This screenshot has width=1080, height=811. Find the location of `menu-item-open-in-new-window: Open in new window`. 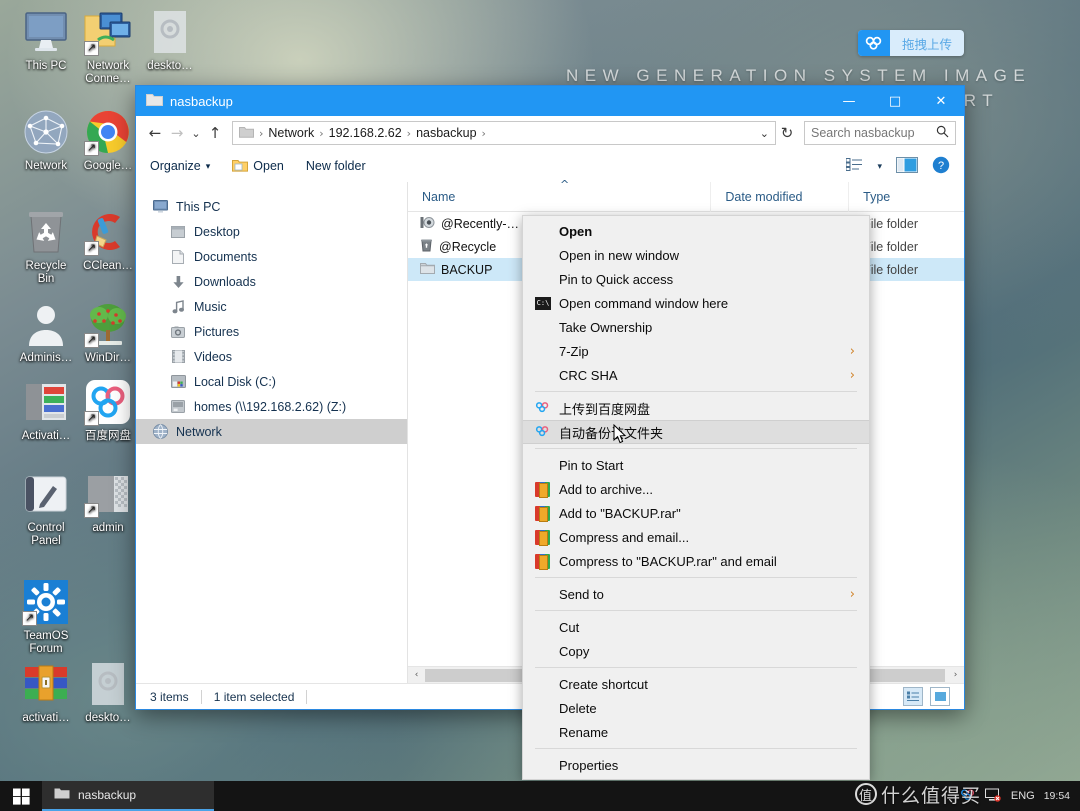

menu-item-open-in-new-window: Open in new window is located at coordinates (696, 255).